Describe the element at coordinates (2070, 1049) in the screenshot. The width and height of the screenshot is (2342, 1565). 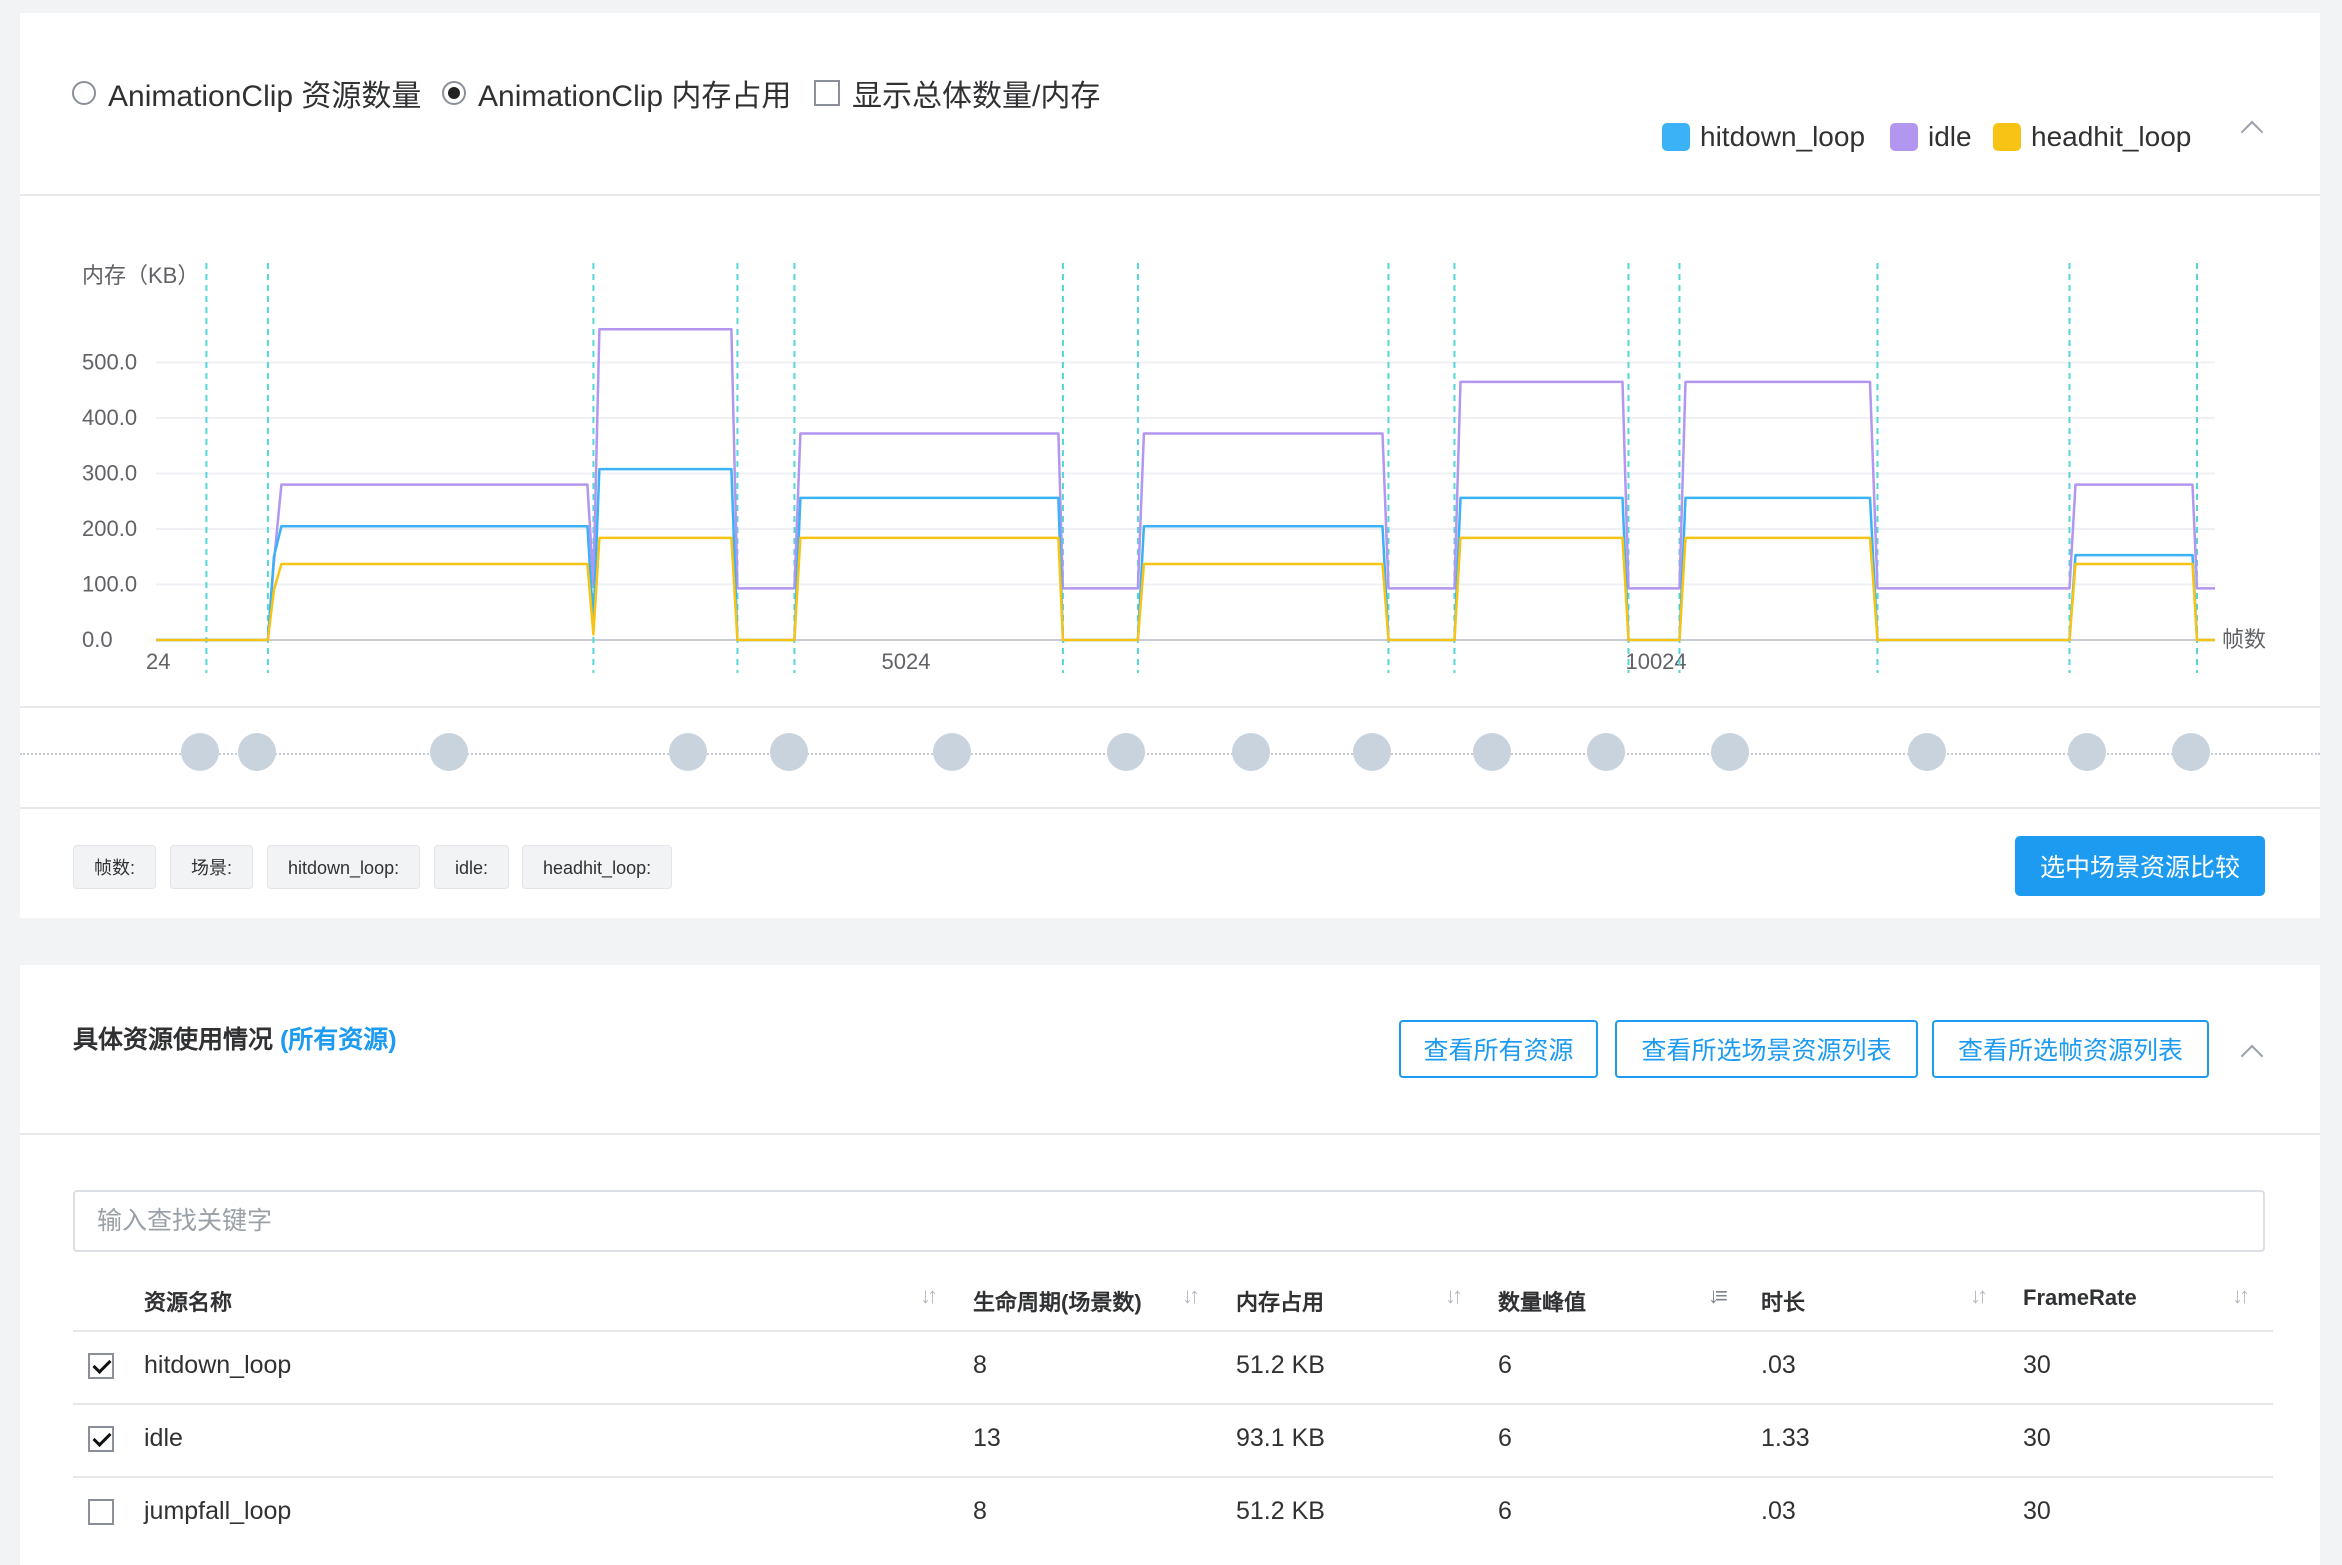
I see `view-frame-resources-button: 查看所选帧资源列表` at that location.